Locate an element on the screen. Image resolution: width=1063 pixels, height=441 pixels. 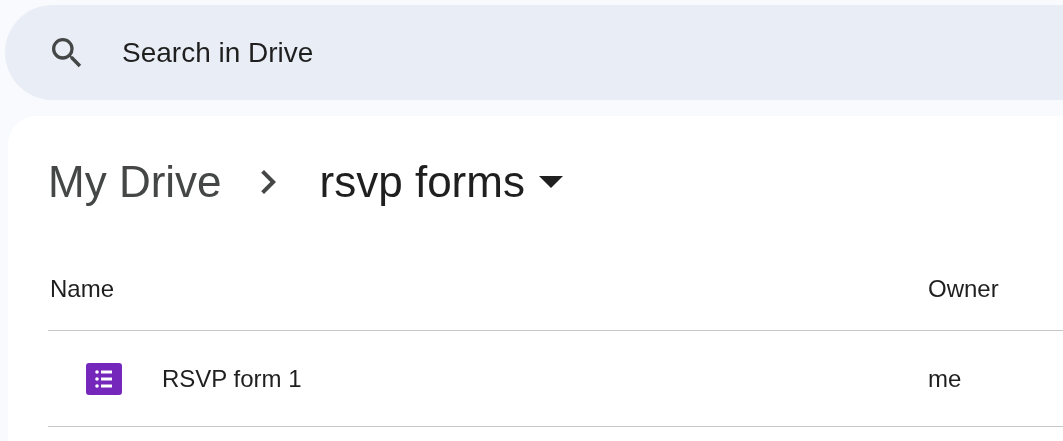
owner-cell: me is located at coordinates (945, 378).